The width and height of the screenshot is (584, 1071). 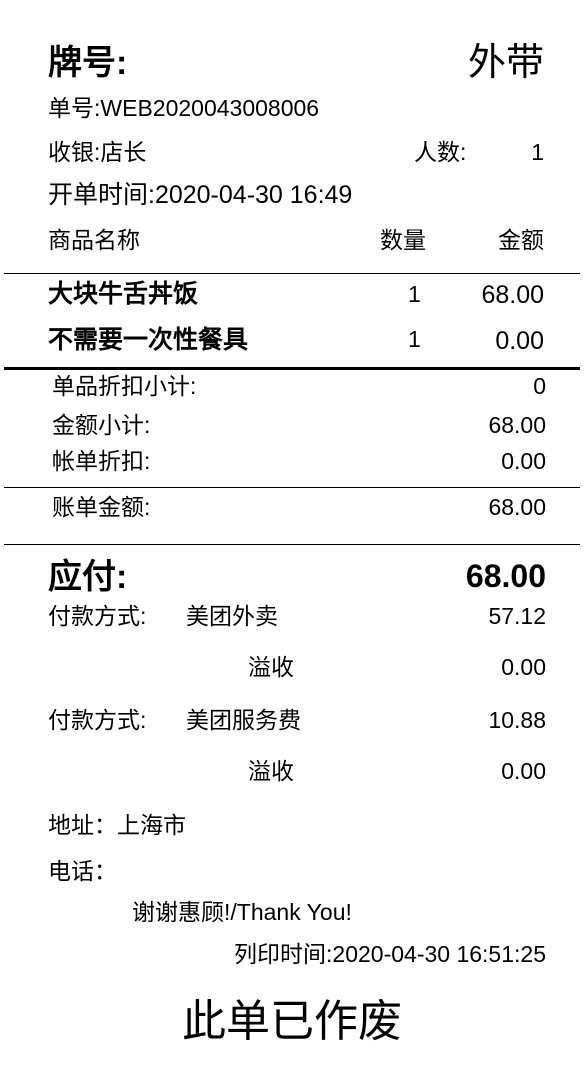 I want to click on guests-label: 人数:, so click(x=440, y=152).